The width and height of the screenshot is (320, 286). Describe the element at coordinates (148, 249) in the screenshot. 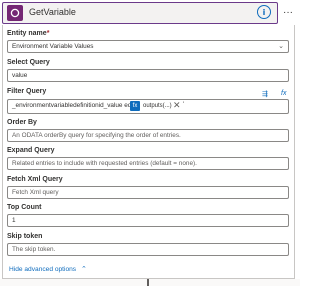

I see `skip-token-input: The skip token.` at that location.